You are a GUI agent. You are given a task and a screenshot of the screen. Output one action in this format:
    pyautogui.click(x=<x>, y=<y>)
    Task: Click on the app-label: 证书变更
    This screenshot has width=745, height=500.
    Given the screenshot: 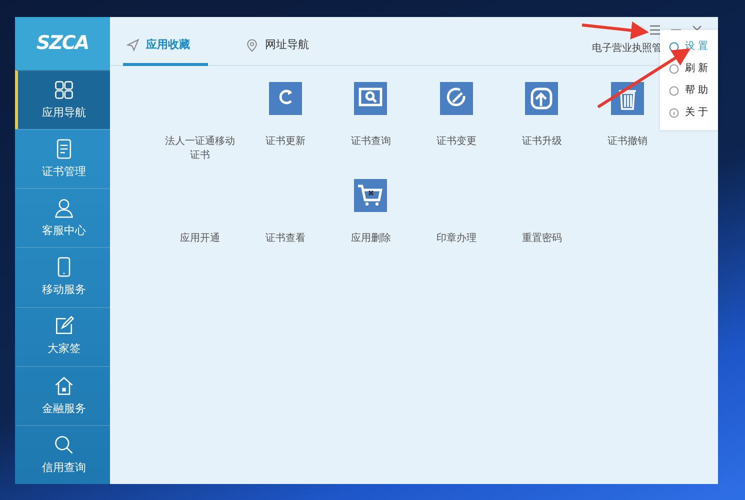 What is the action you would take?
    pyautogui.click(x=456, y=142)
    